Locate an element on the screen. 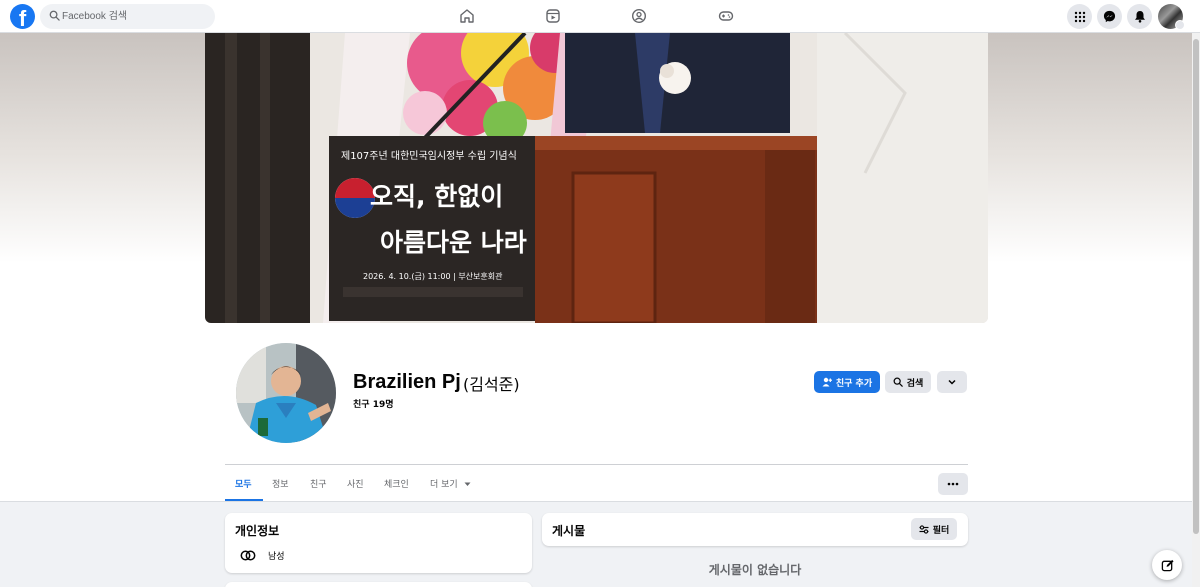  filter-icon is located at coordinates (924, 529).